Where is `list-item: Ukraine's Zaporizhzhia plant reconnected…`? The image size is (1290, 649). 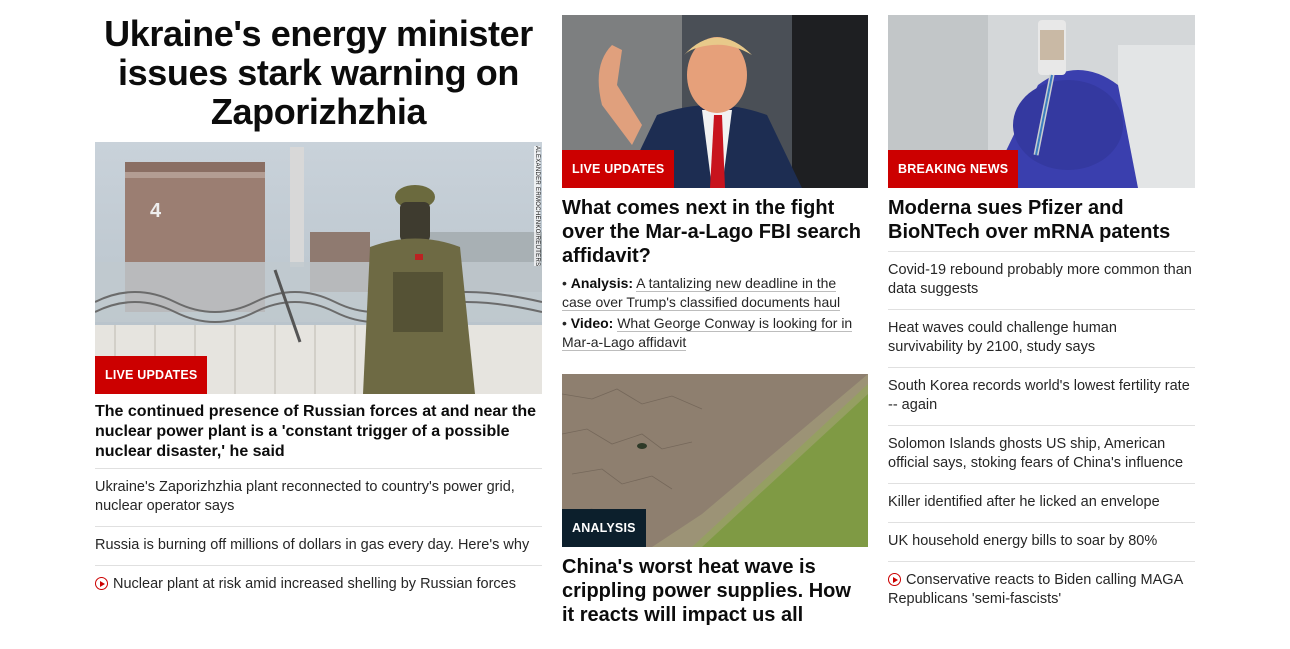
list-item: Ukraine's Zaporizhzhia plant reconnected… is located at coordinates (318, 498).